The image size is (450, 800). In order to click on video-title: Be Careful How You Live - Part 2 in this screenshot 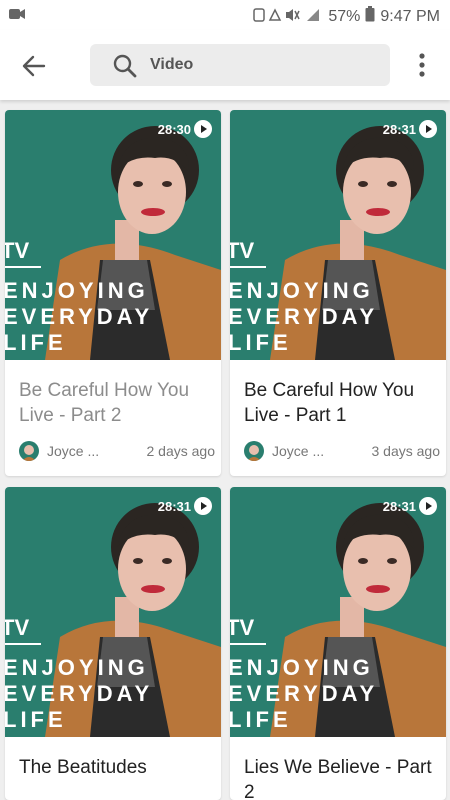, I will do `click(114, 403)`.